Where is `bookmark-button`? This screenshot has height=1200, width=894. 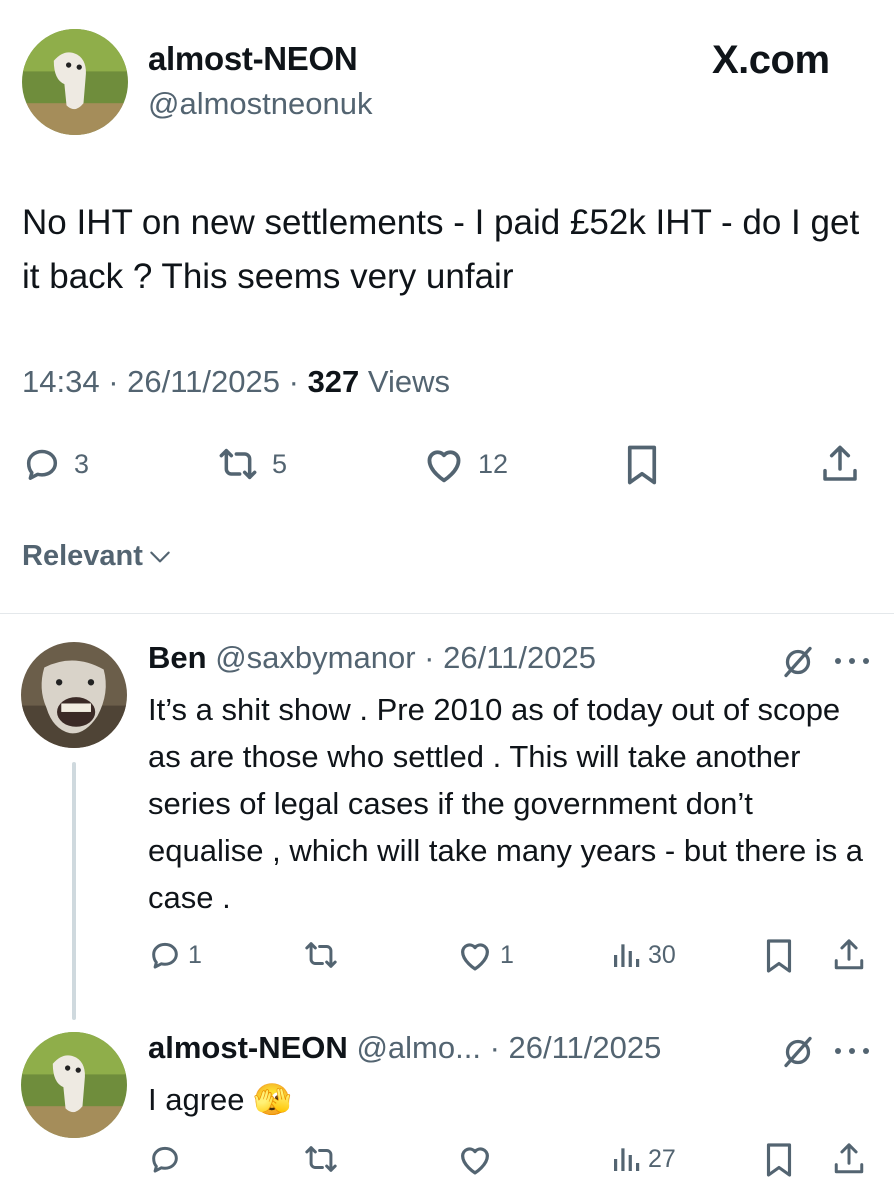 bookmark-button is located at coordinates (642, 465).